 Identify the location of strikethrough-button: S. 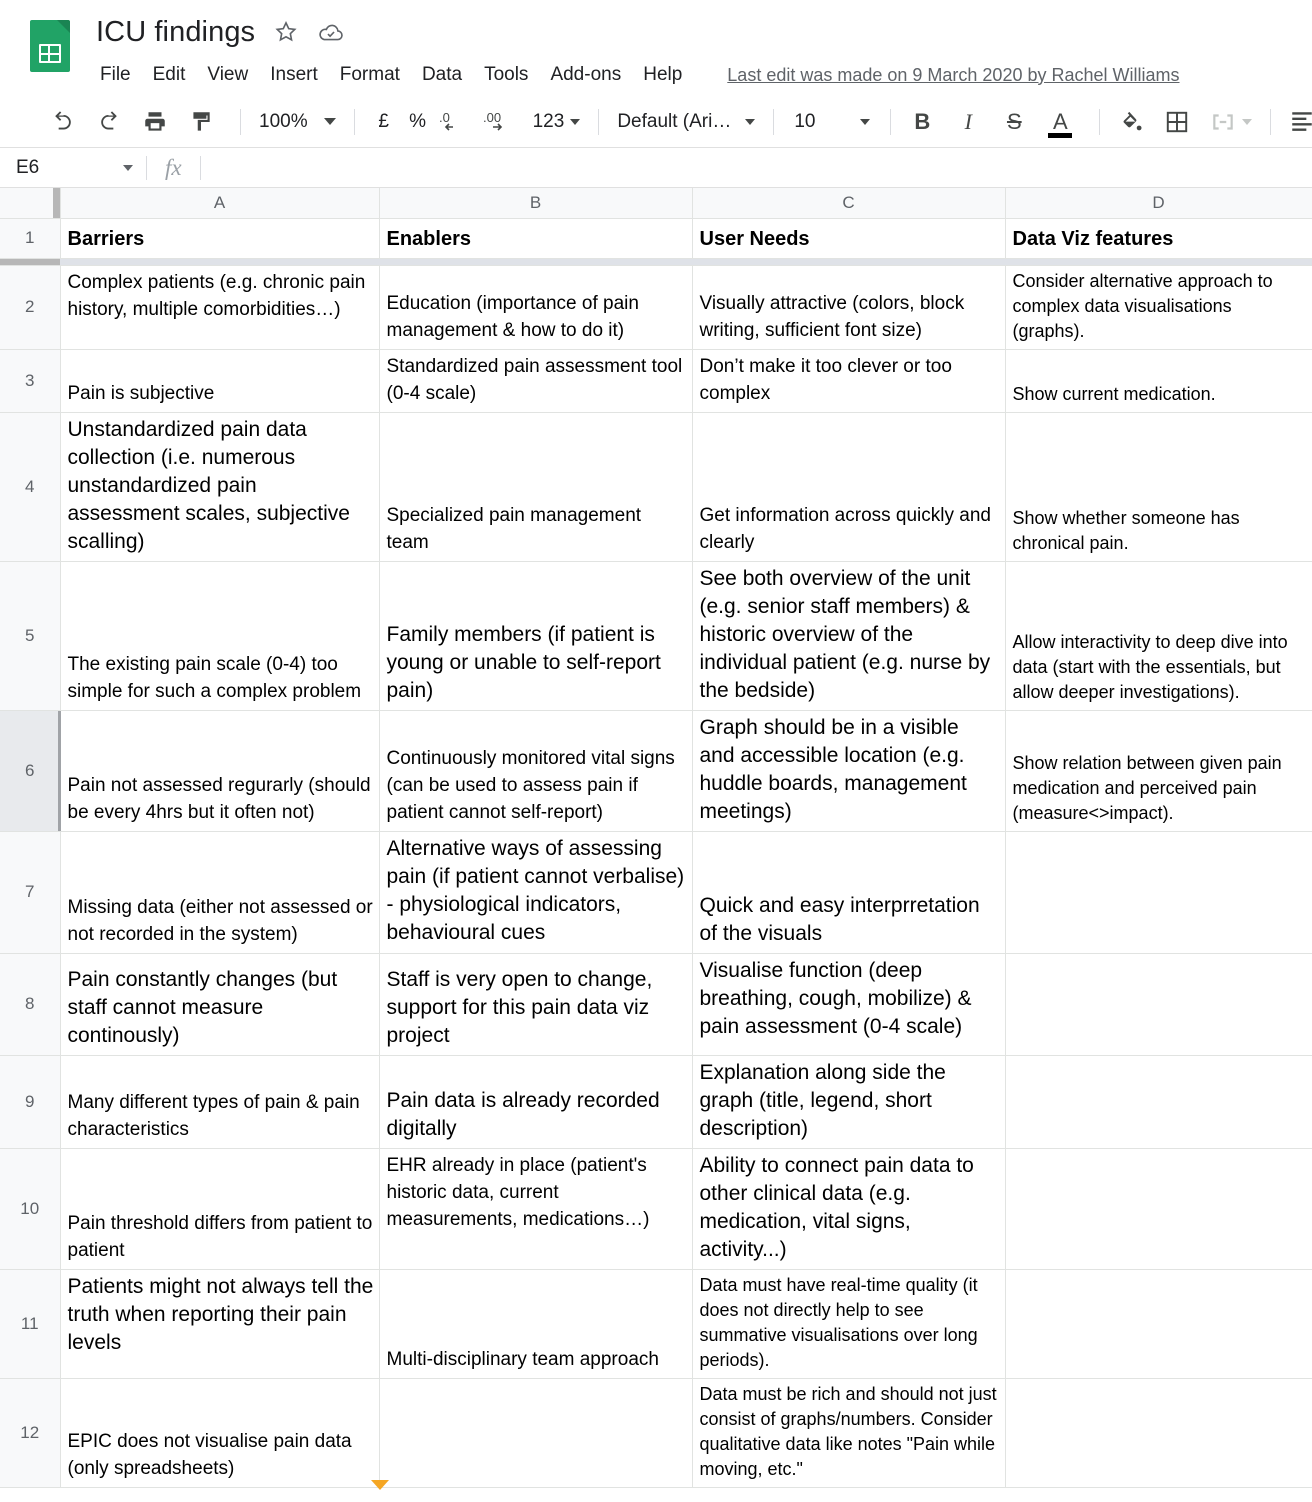
(1014, 122).